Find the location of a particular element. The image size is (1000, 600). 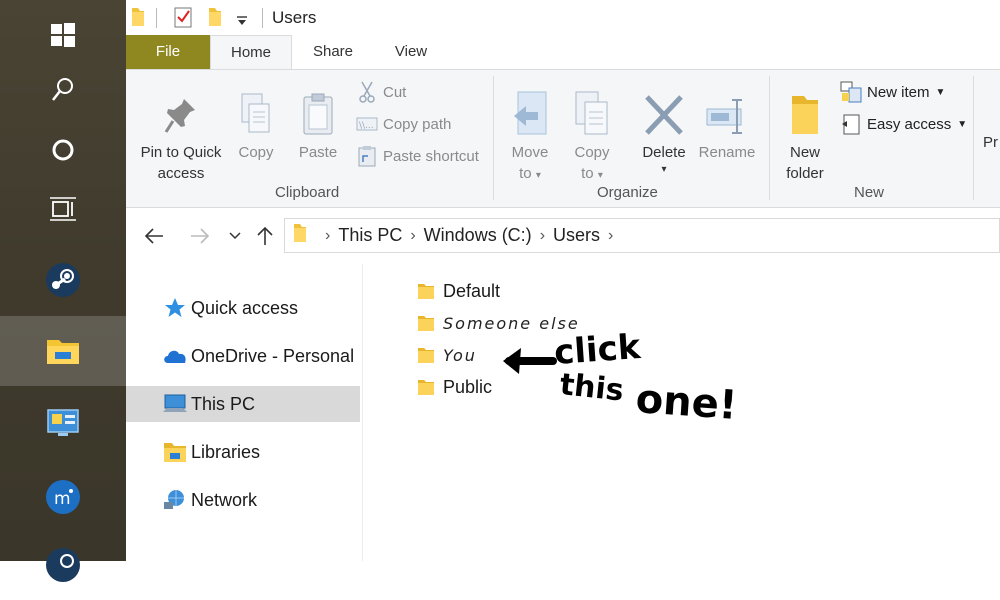

list-item-you: You is located at coordinates (447, 355).